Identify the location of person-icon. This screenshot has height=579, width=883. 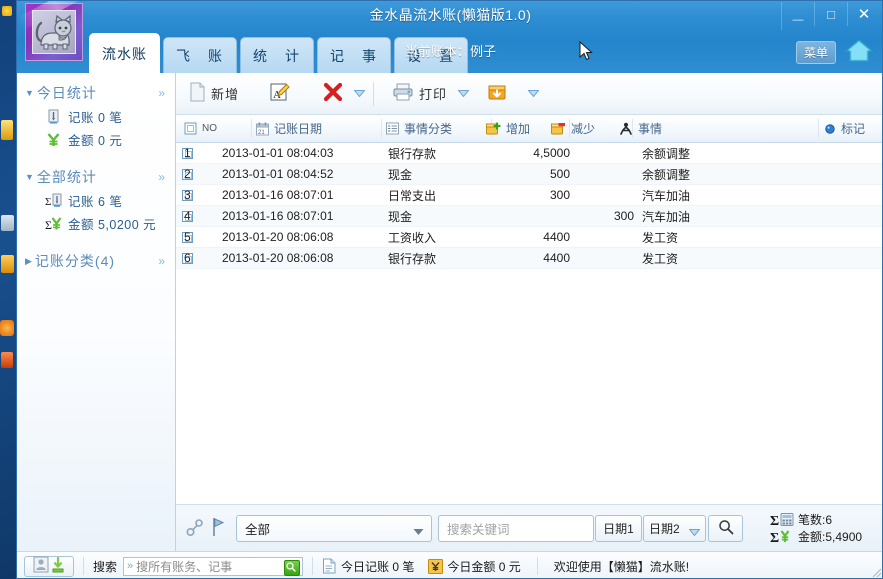
(626, 129).